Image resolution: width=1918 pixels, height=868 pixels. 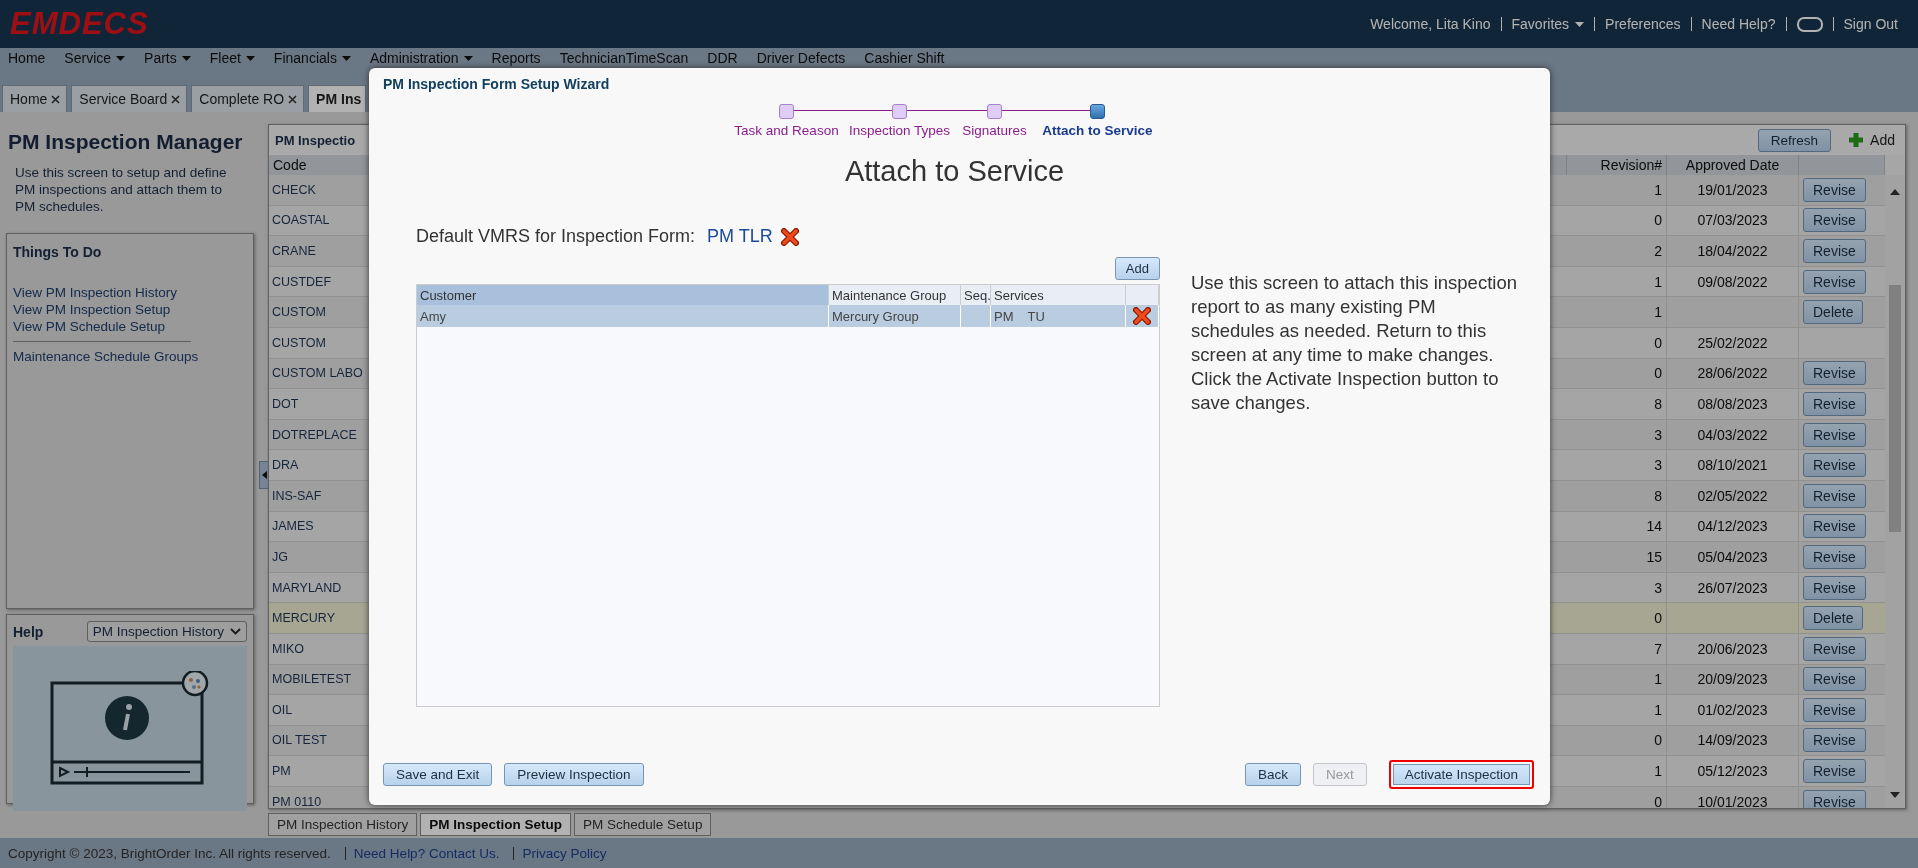 What do you see at coordinates (1272, 774) in the screenshot?
I see `footer-button: Back` at bounding box center [1272, 774].